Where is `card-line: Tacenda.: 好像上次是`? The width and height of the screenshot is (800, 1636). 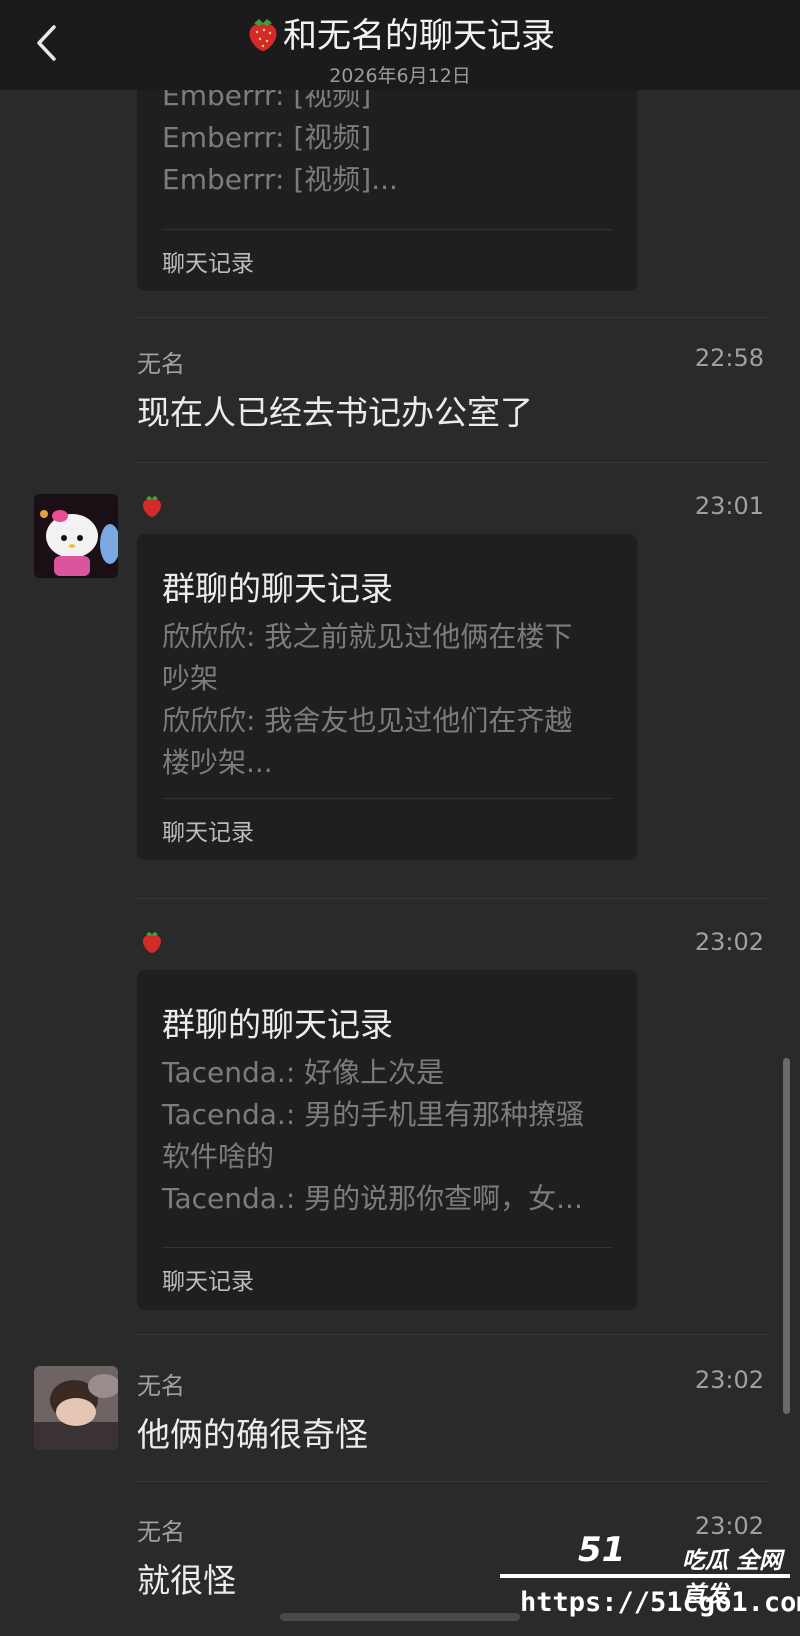 card-line: Tacenda.: 好像上次是 is located at coordinates (303, 1072).